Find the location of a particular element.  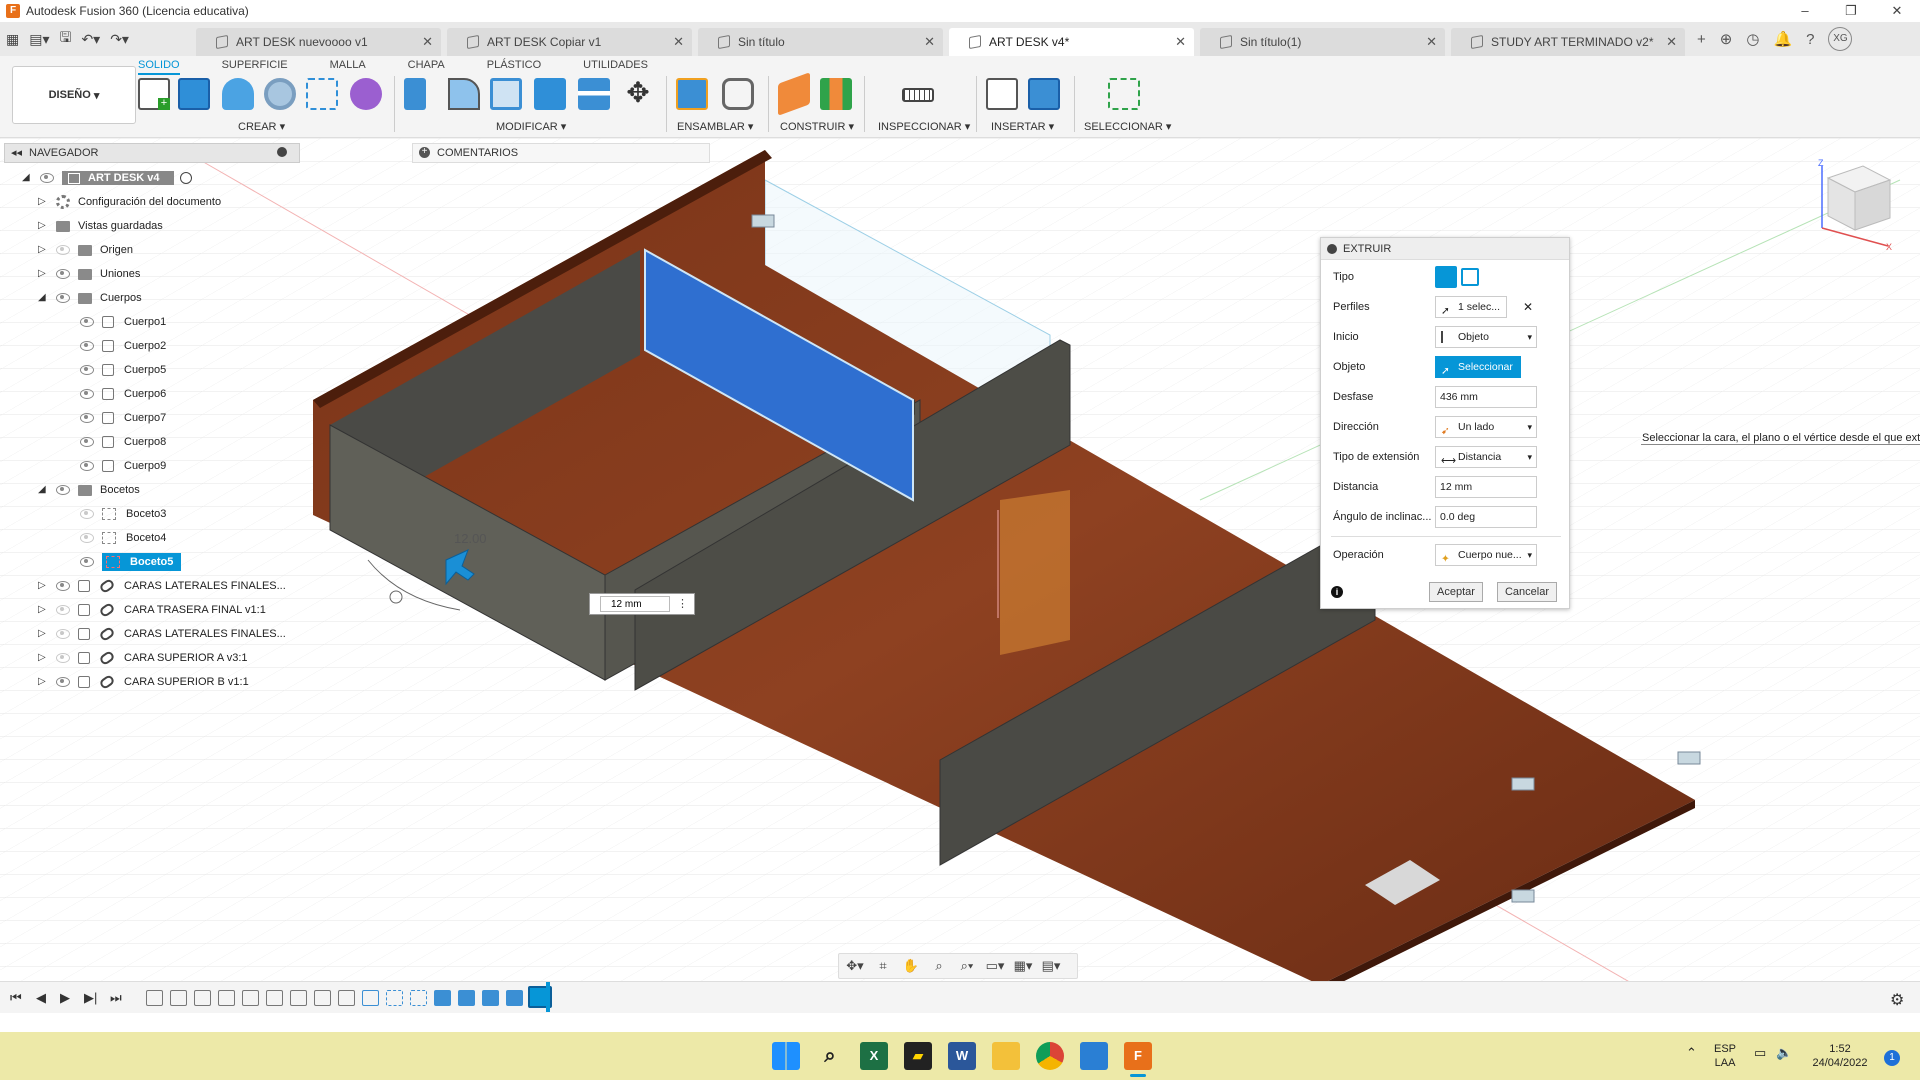

go-to-start-icon: ⏮ is located at coordinates (16, 998).